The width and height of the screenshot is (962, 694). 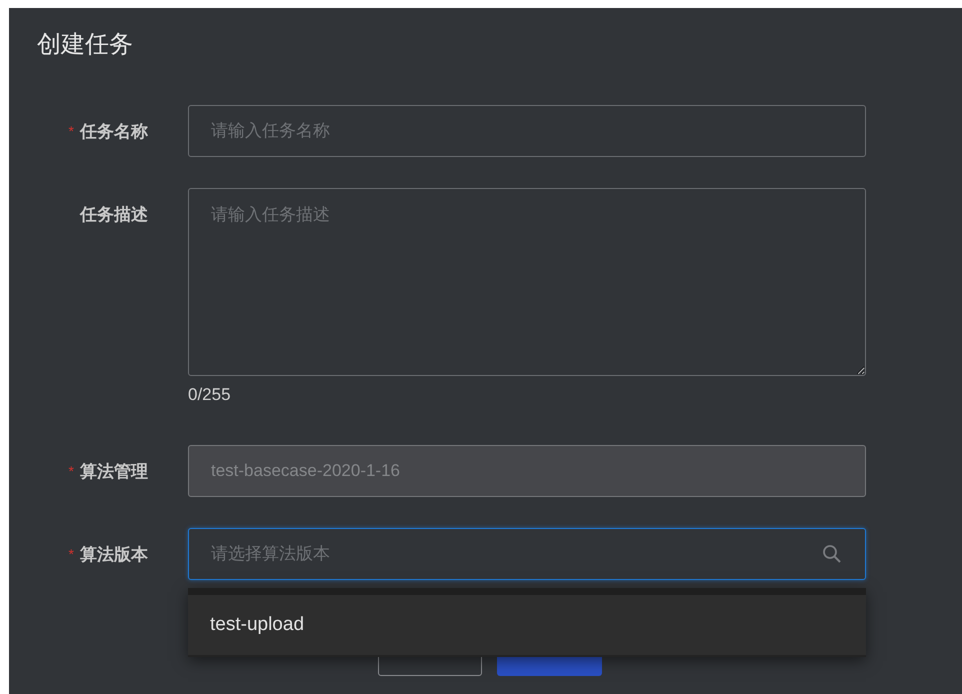 What do you see at coordinates (527, 554) in the screenshot?
I see `select-field: 请选择算法版本` at bounding box center [527, 554].